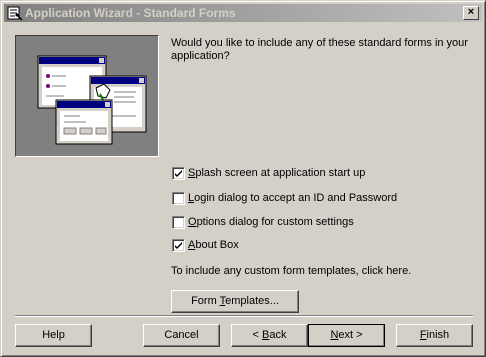 The height and width of the screenshot is (357, 486). I want to click on splash-screen-checkbox, so click(178, 173).